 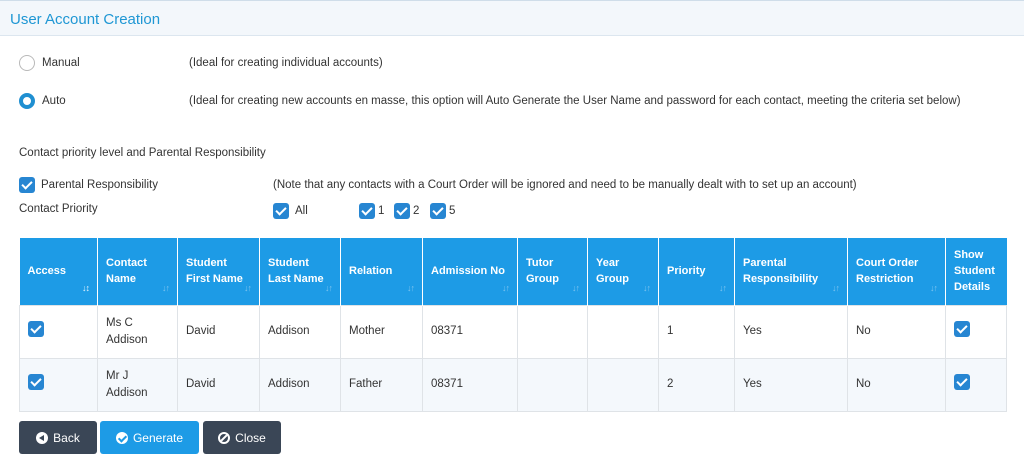 What do you see at coordinates (887, 271) in the screenshot?
I see `column-header-label: Court Order Restriction` at bounding box center [887, 271].